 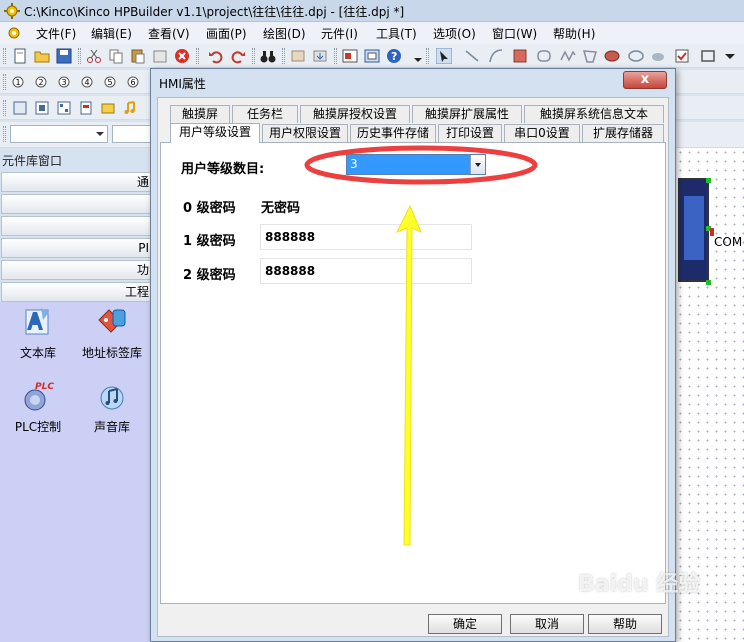 I want to click on copy-icon, so click(x=116, y=56).